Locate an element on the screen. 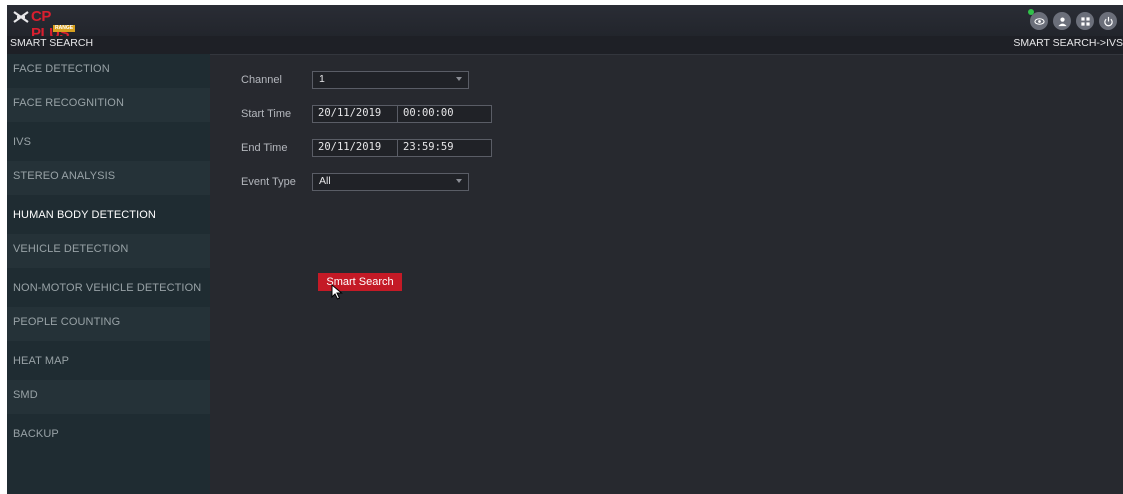 The width and height of the screenshot is (1123, 494). channel-select: 1 is located at coordinates (390, 80).